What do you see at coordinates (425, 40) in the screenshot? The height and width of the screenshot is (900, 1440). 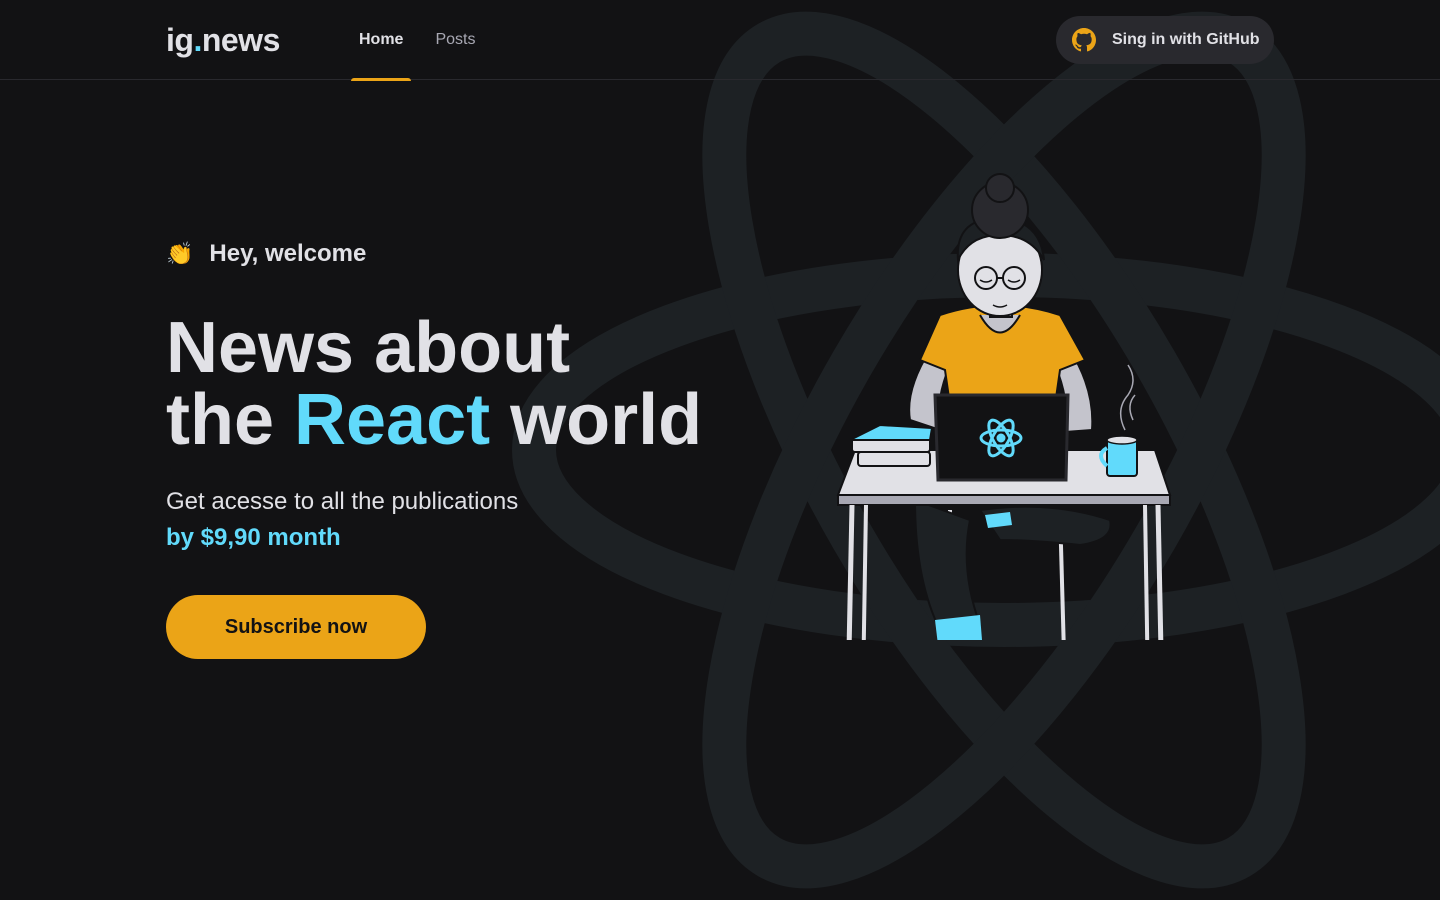 I see `main-nav: Home Posts` at bounding box center [425, 40].